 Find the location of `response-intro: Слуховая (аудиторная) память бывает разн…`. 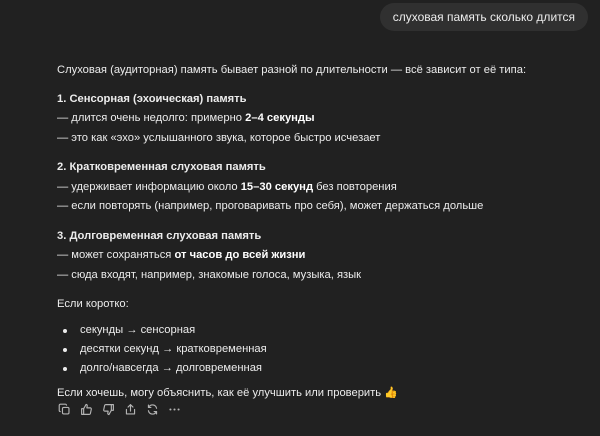

response-intro: Слуховая (аудиторная) память бывает разн… is located at coordinates (292, 70).